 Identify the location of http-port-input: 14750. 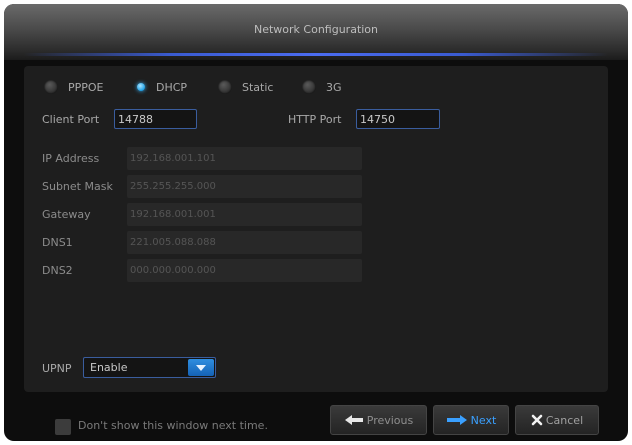
(398, 119).